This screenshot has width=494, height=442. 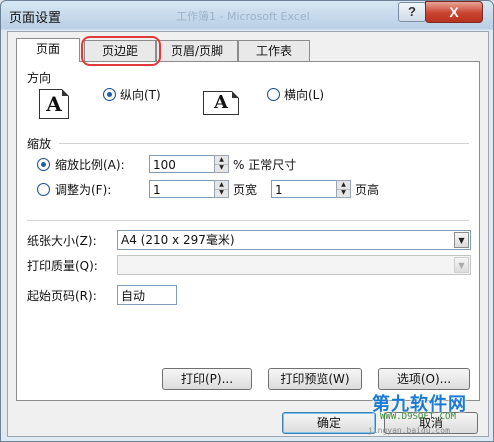 I want to click on fit-to-radio, so click(x=43, y=189).